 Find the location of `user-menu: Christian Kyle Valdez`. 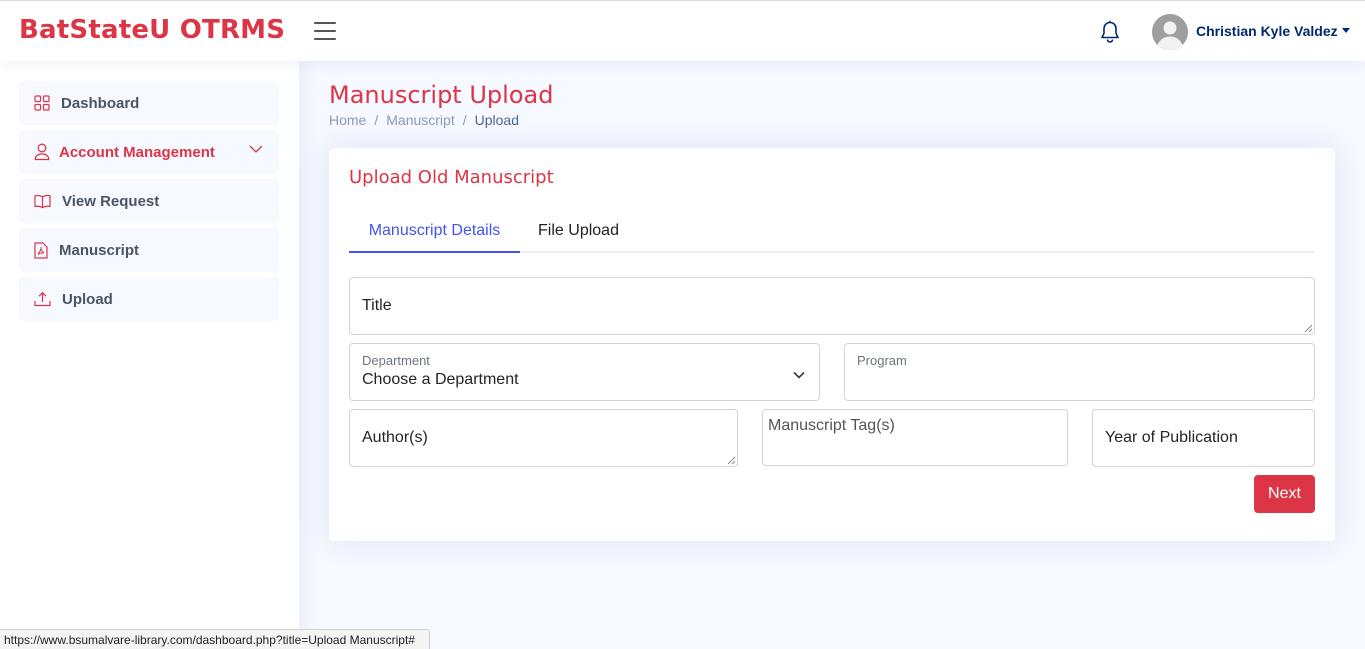

user-menu: Christian Kyle Valdez is located at coordinates (1273, 31).